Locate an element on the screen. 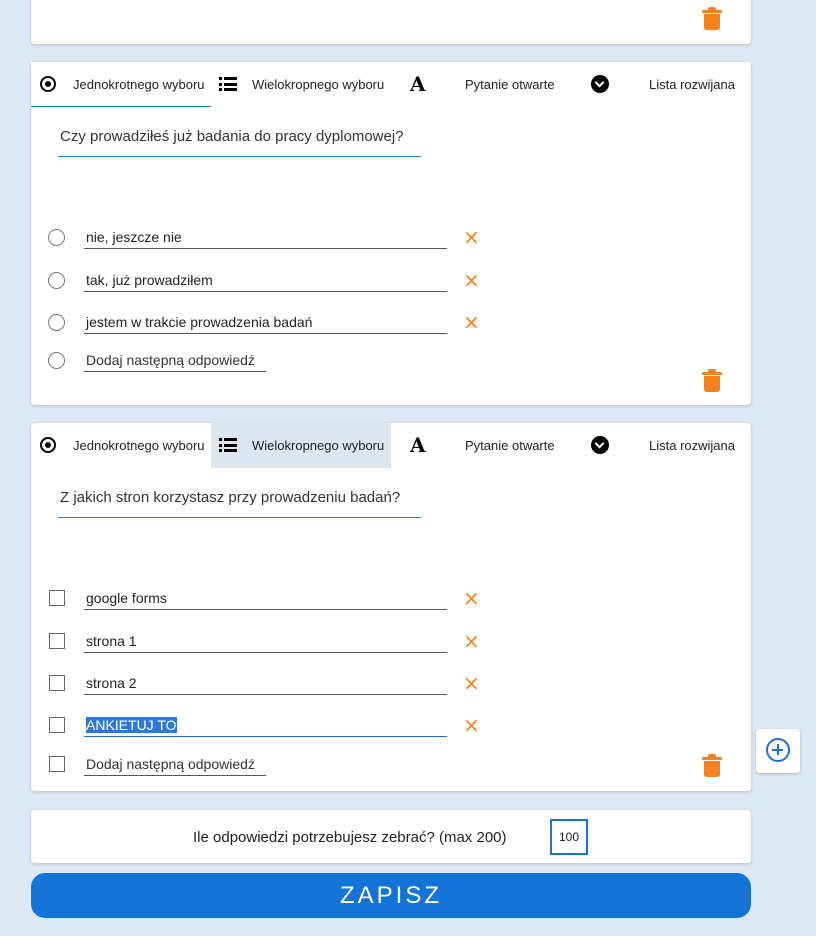 The image size is (816, 936). answer-input: strona 1 is located at coordinates (265, 642).